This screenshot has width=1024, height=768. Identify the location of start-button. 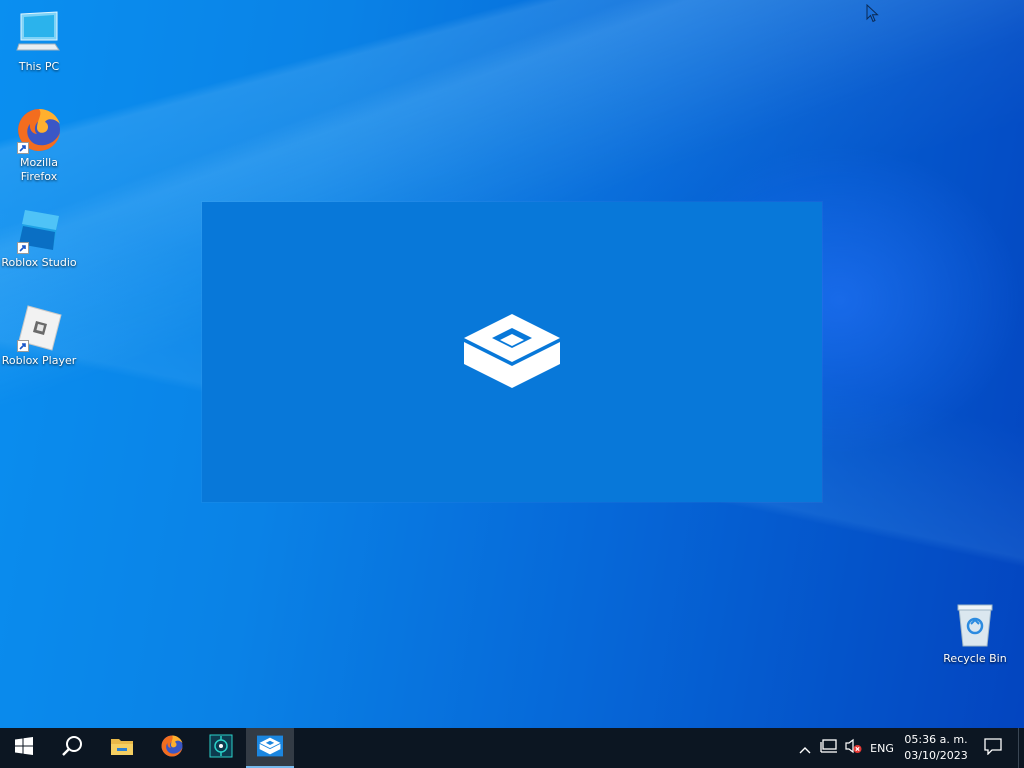
(24, 748).